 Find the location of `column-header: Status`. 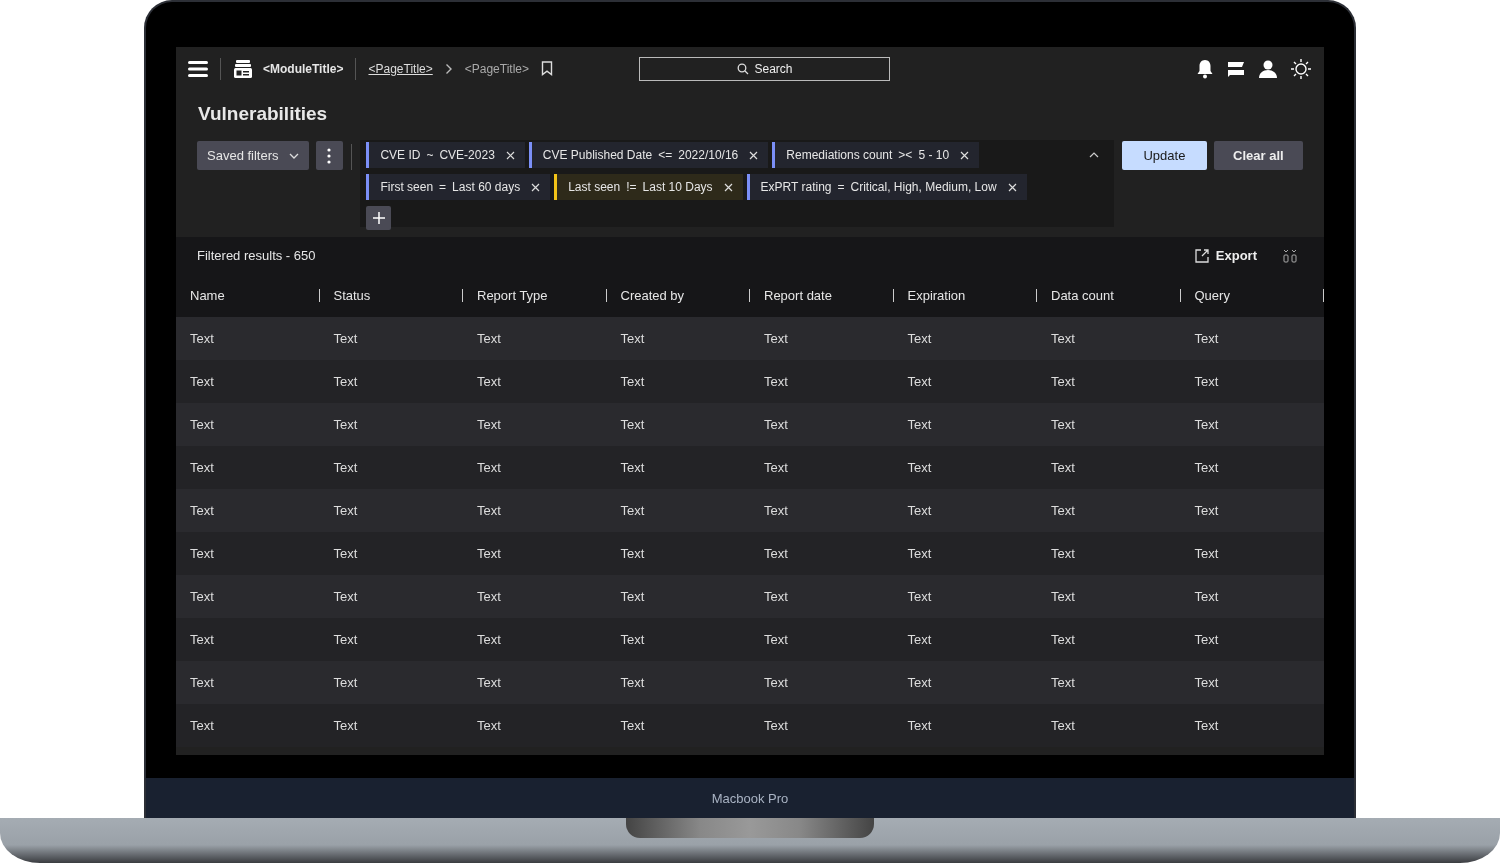

column-header: Status is located at coordinates (352, 295).